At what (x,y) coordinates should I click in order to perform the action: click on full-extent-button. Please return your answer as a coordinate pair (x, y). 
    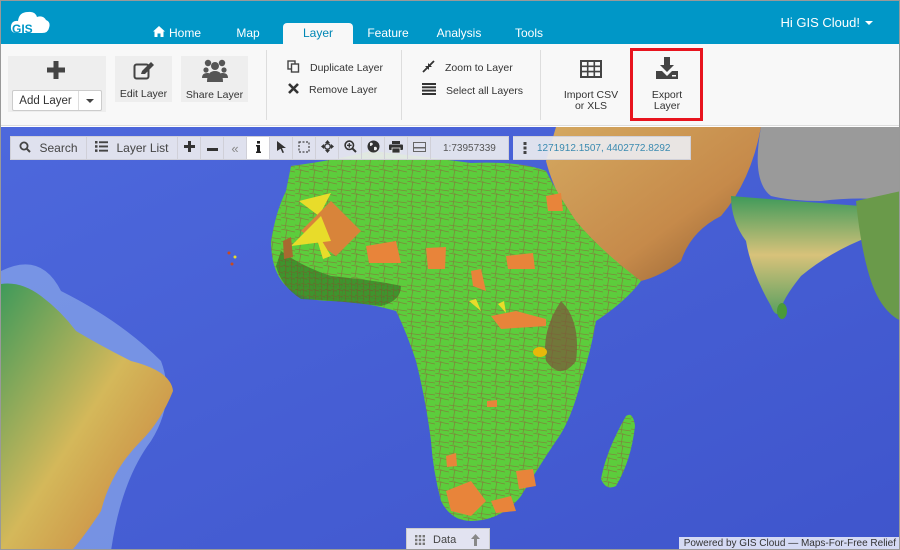
    Looking at the image, I should click on (373, 148).